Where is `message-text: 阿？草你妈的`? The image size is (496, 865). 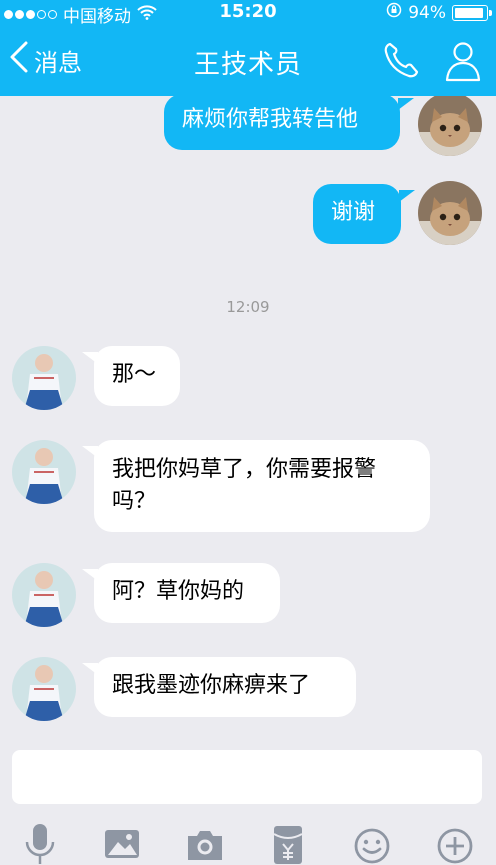 message-text: 阿？草你妈的 is located at coordinates (178, 591).